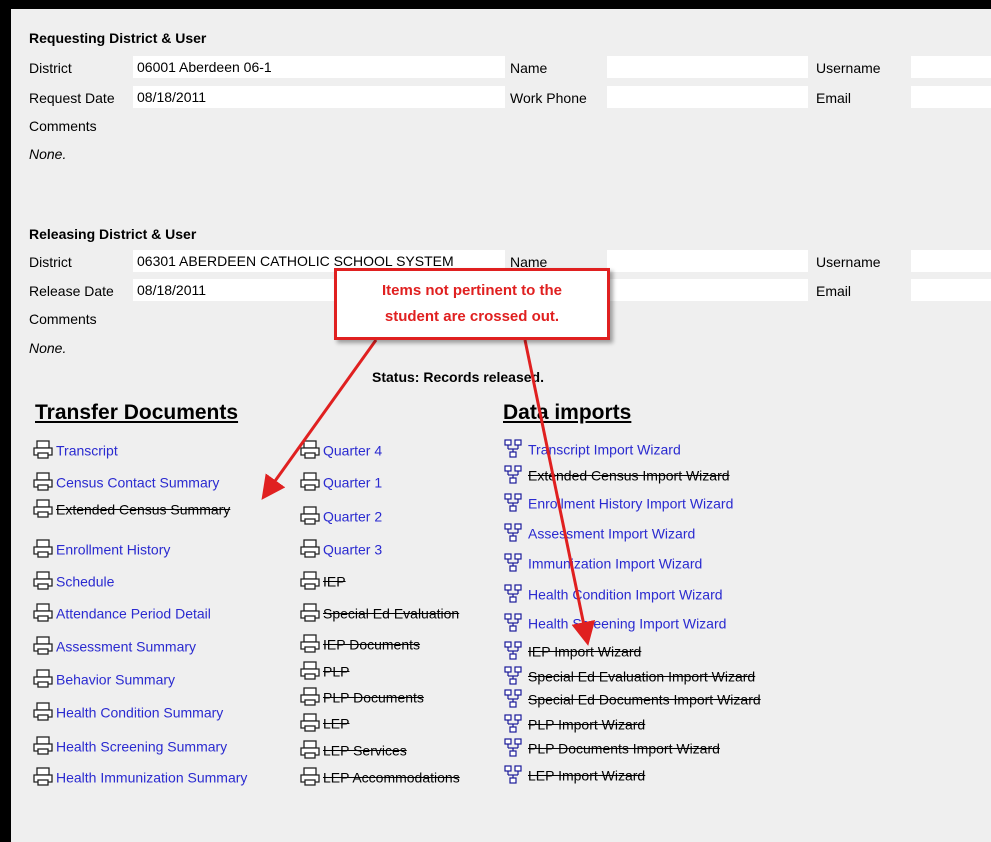 This screenshot has height=842, width=991. What do you see at coordinates (834, 291) in the screenshot?
I see `releasing-email-label: Email` at bounding box center [834, 291].